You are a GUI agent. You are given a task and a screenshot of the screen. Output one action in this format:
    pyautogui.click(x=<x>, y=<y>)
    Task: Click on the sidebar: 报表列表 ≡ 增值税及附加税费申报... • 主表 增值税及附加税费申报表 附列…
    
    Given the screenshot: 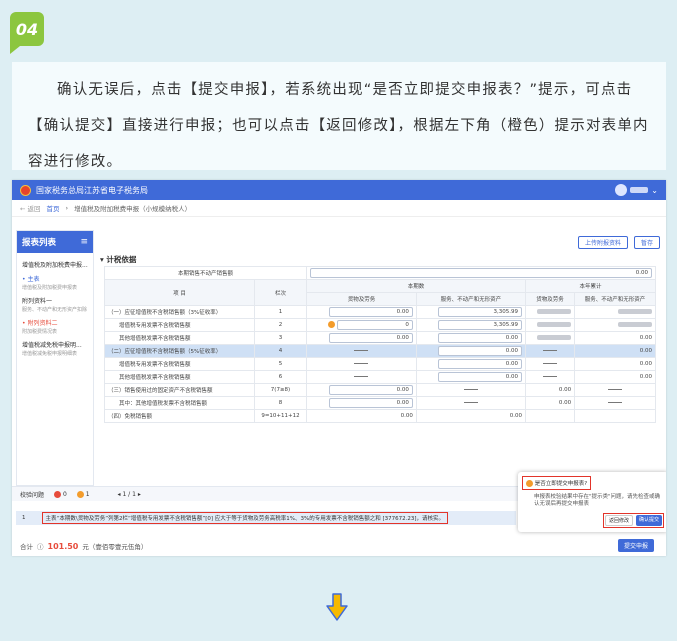 What is the action you would take?
    pyautogui.click(x=55, y=358)
    